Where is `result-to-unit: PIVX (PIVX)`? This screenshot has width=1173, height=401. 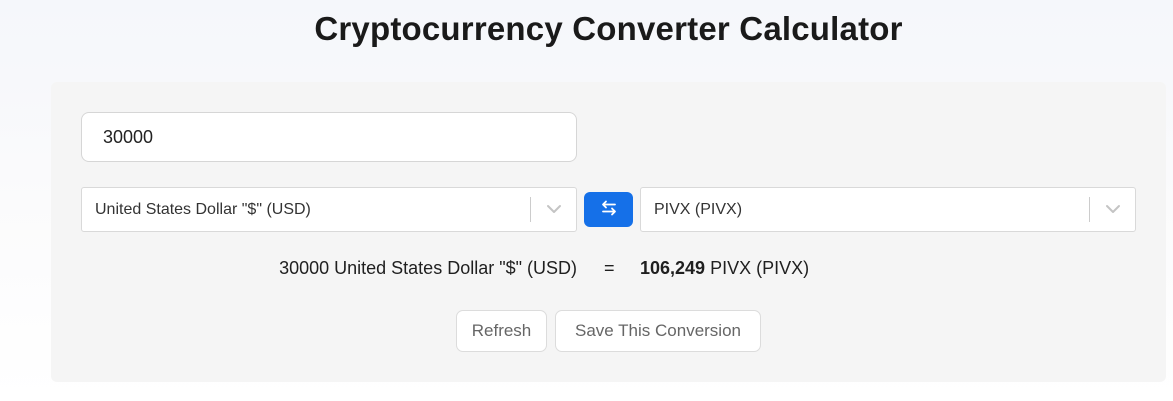 result-to-unit: PIVX (PIVX) is located at coordinates (760, 268).